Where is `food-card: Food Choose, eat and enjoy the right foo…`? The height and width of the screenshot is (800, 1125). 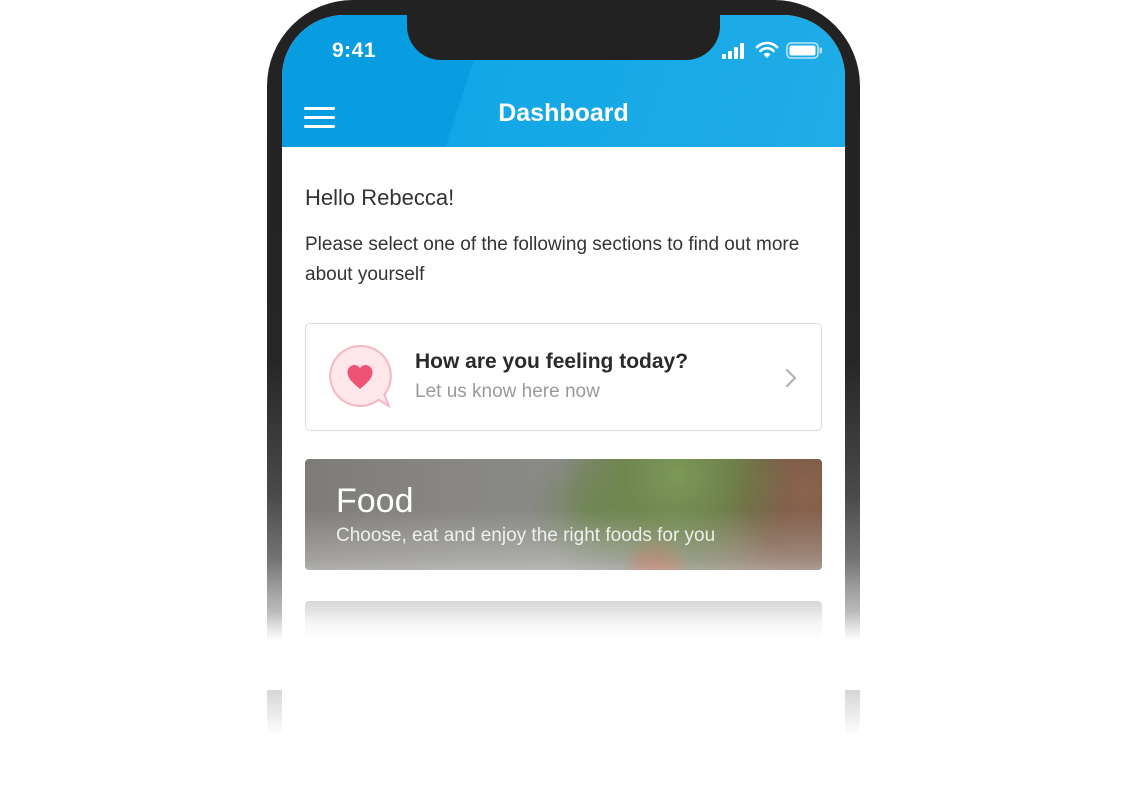
food-card: Food Choose, eat and enjoy the right foo… is located at coordinates (563, 514).